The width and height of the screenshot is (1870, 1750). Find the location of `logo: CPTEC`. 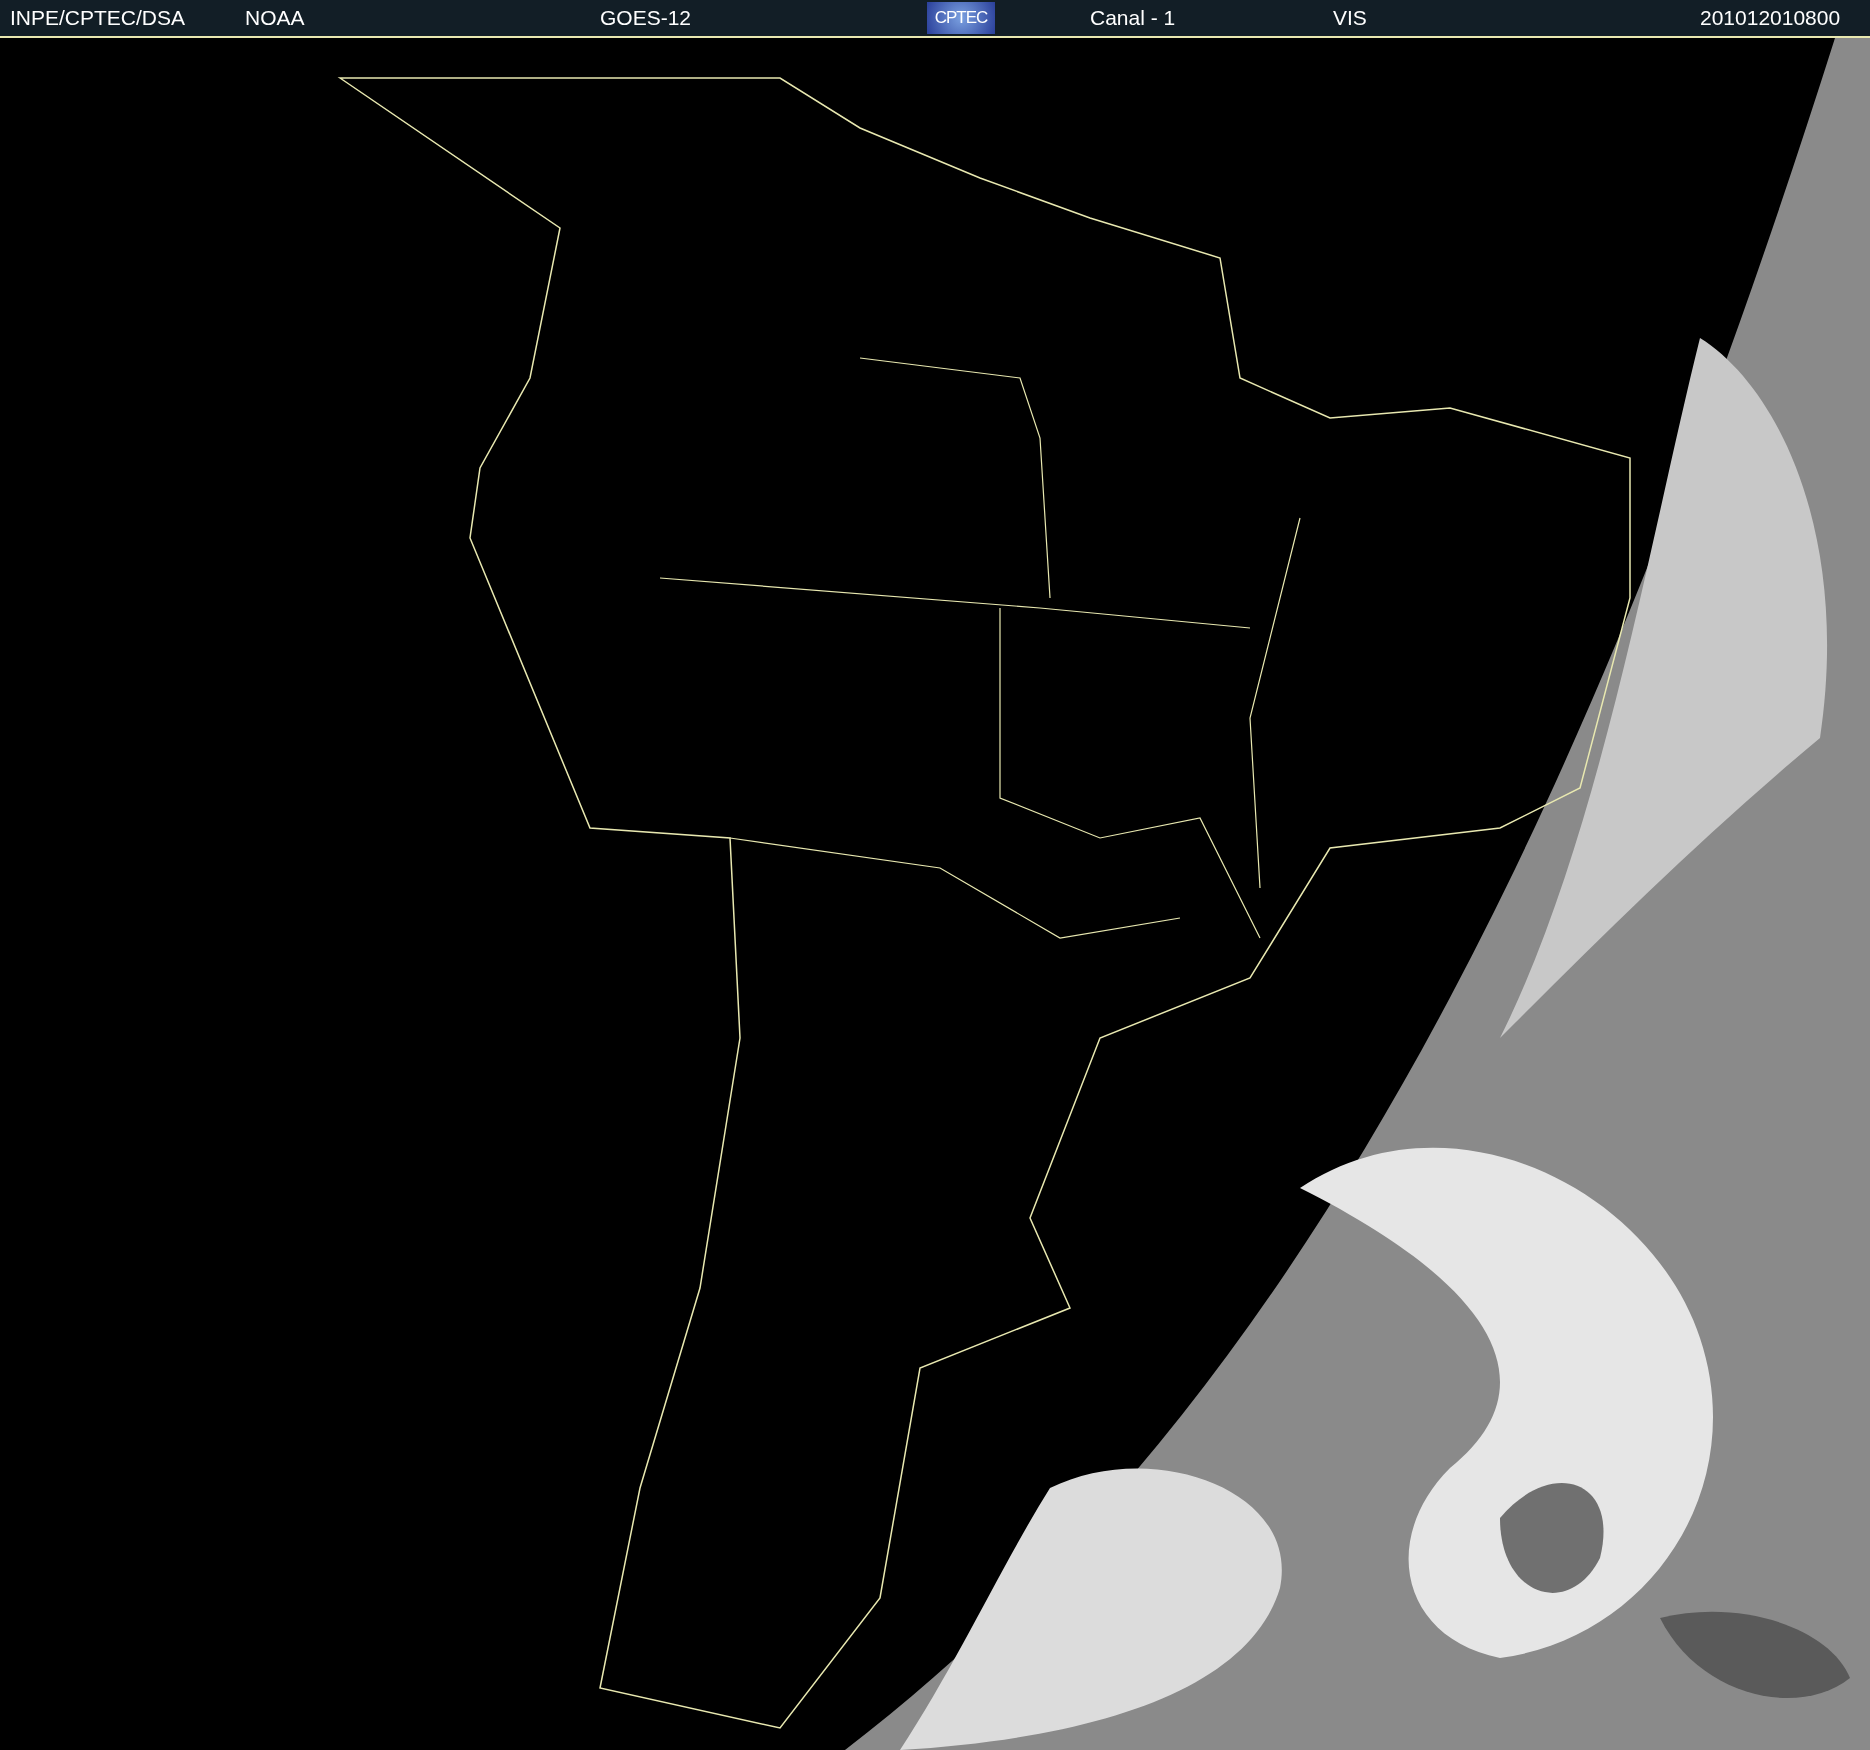

logo: CPTEC is located at coordinates (961, 18).